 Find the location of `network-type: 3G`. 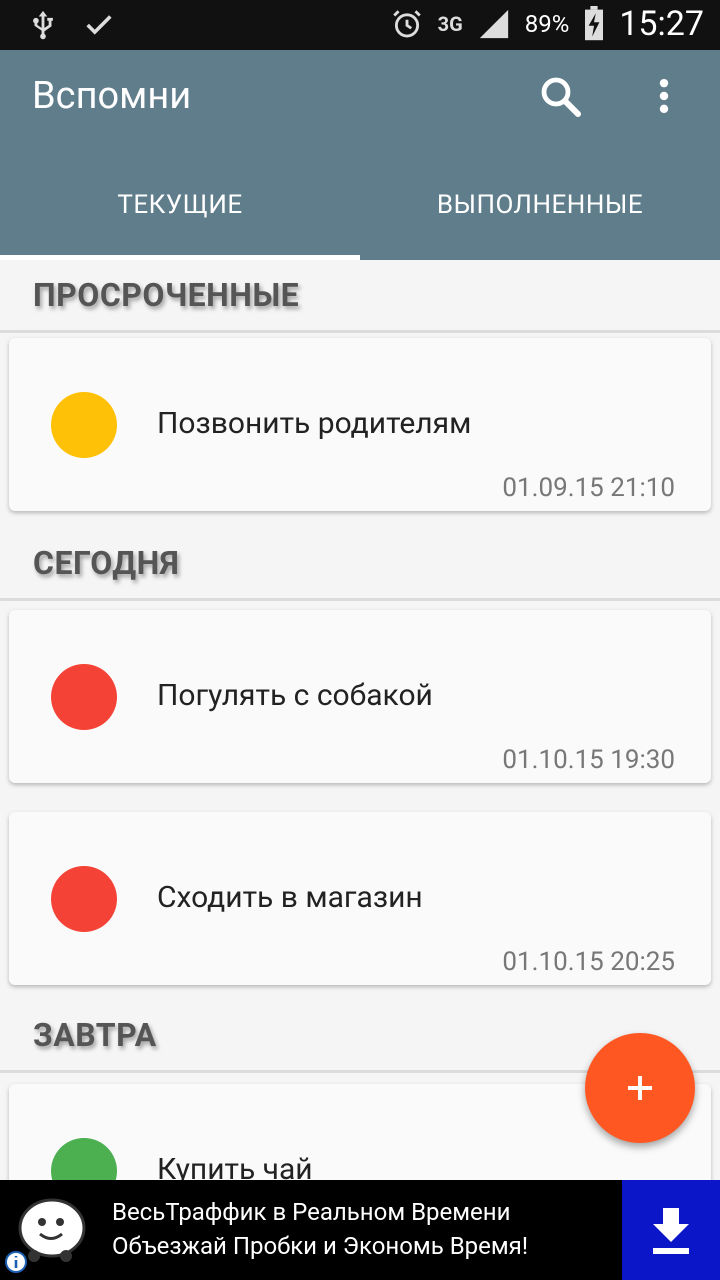

network-type: 3G is located at coordinates (450, 24).